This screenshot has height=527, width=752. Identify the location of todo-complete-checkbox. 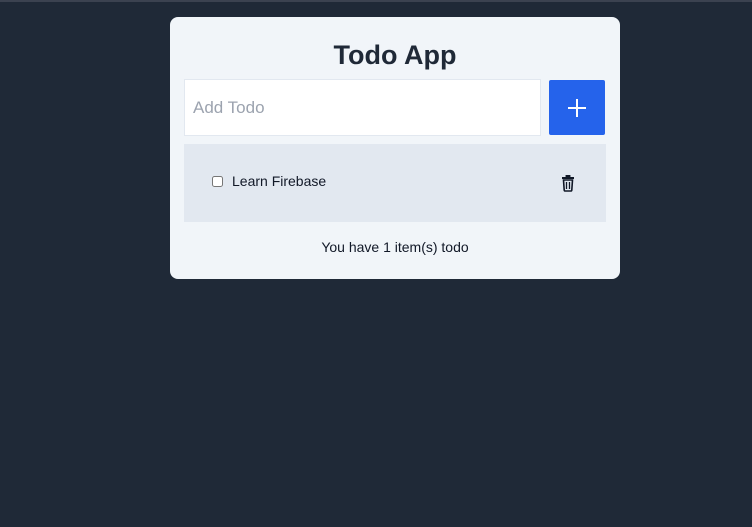
(217, 181).